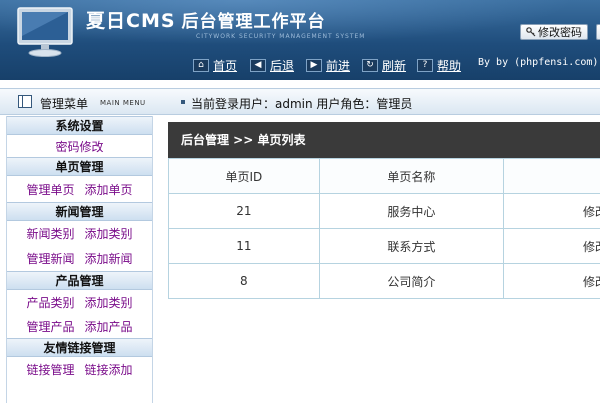 Image resolution: width=600 pixels, height=403 pixels. Describe the element at coordinates (183, 102) in the screenshot. I see `bullet-icon` at that location.